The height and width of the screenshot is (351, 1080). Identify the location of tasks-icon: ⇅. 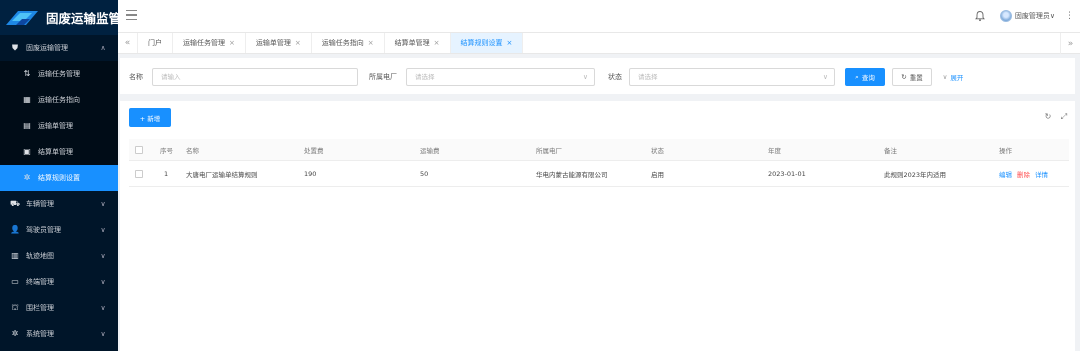
(27, 73).